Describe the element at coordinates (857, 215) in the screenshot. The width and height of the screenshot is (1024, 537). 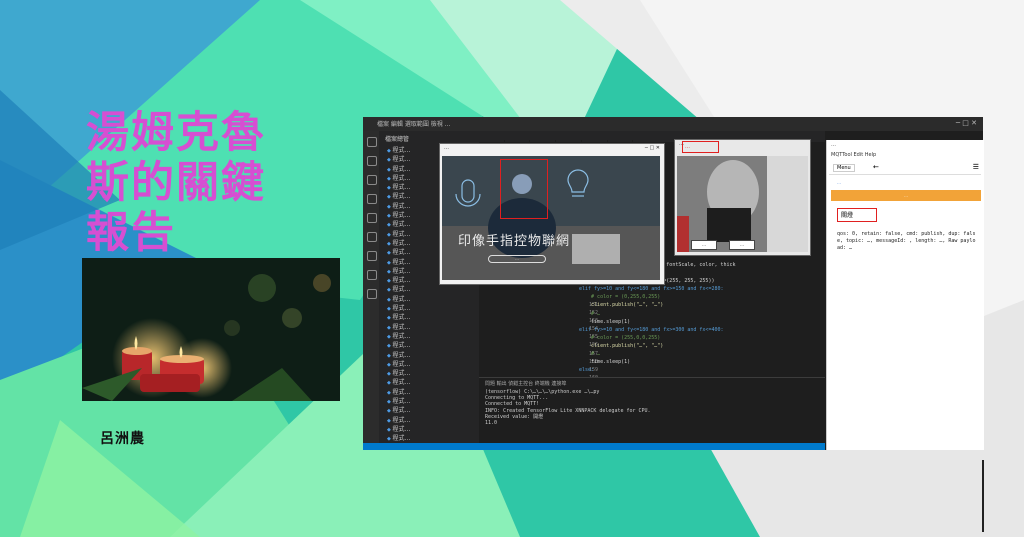
I see `mqtt-message-highlight: 關燈` at that location.